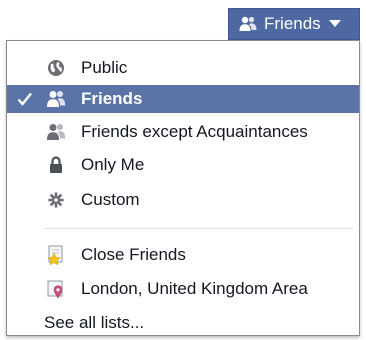 This screenshot has height=340, width=366. What do you see at coordinates (56, 289) in the screenshot?
I see `location-pin-icon` at bounding box center [56, 289].